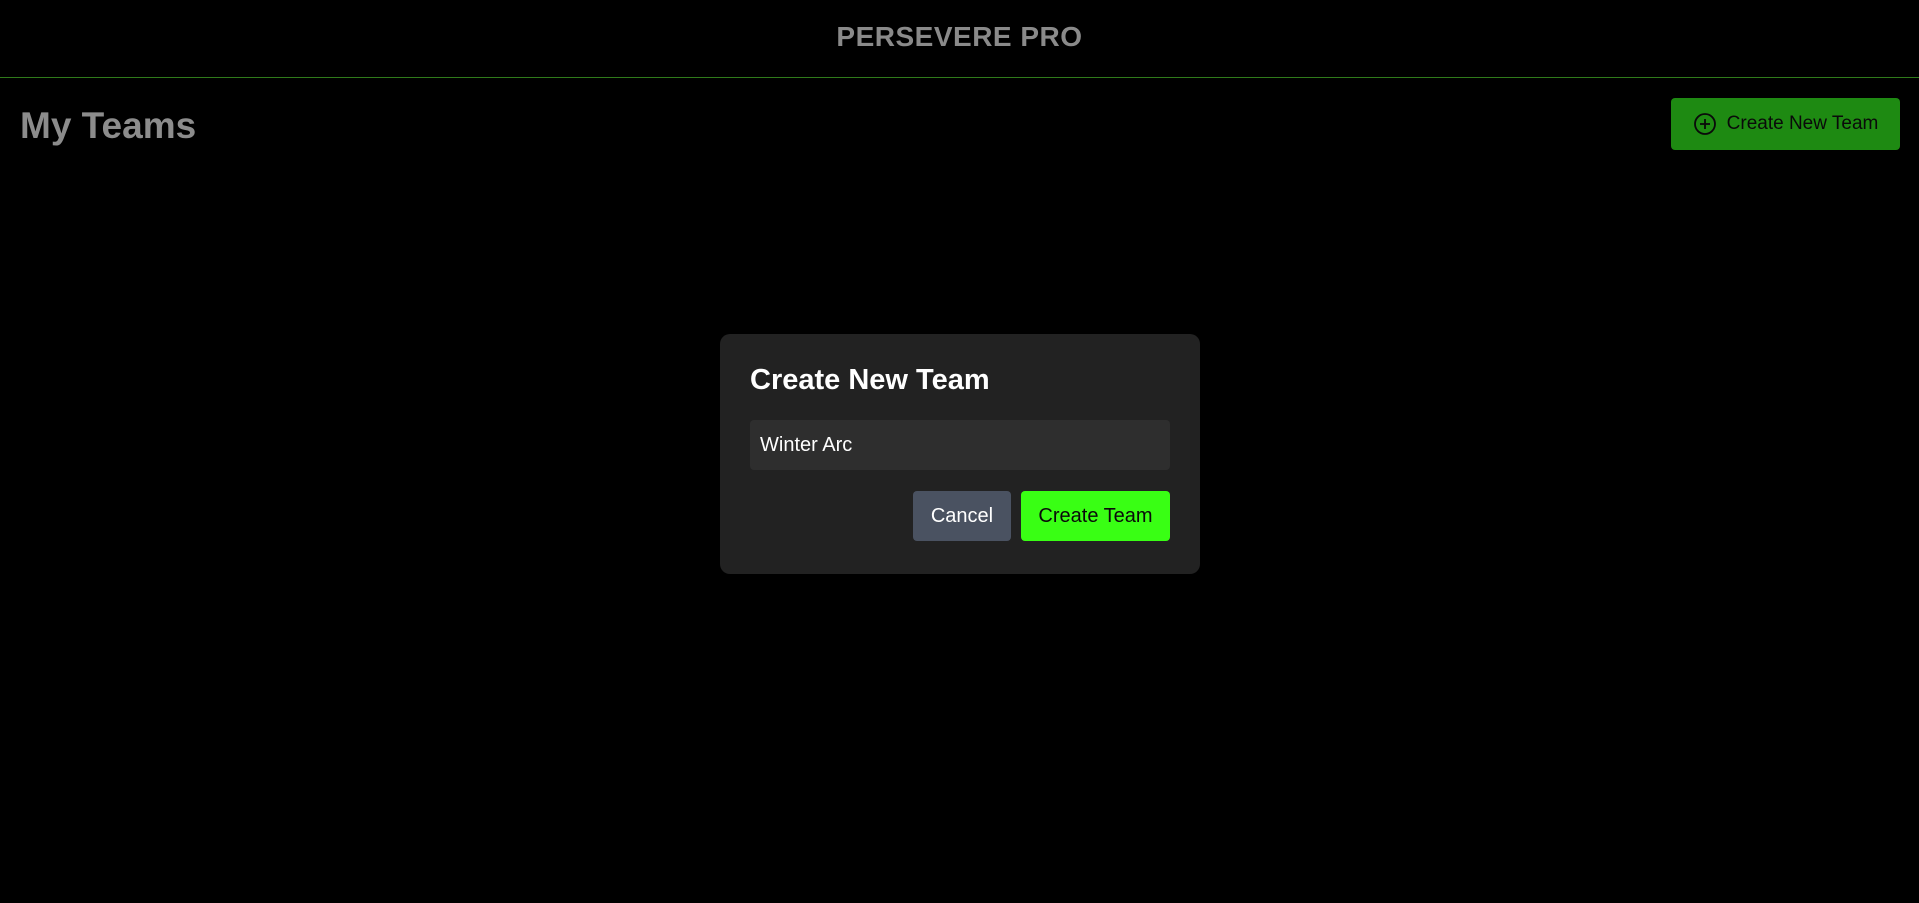 Image resolution: width=1919 pixels, height=903 pixels. I want to click on create-team-modal: Create New Team Cancel Create Team, so click(960, 454).